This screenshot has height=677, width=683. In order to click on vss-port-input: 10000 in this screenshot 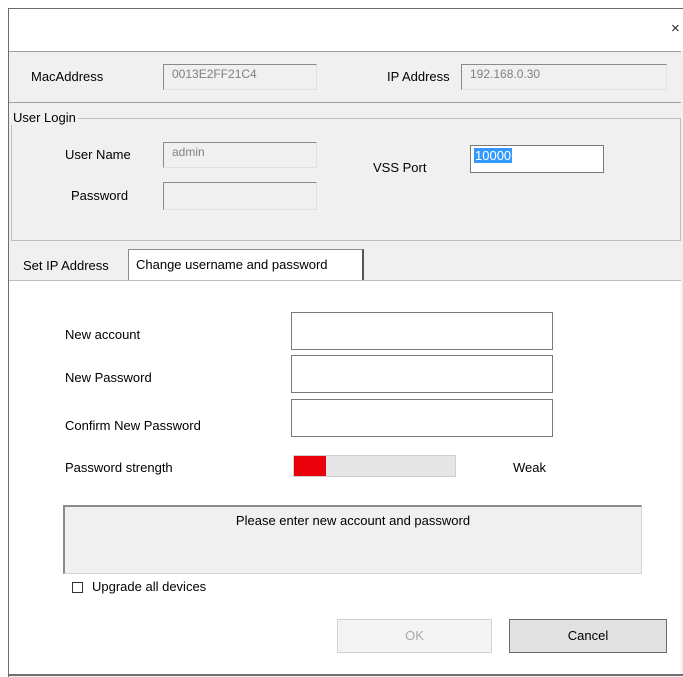, I will do `click(537, 159)`.